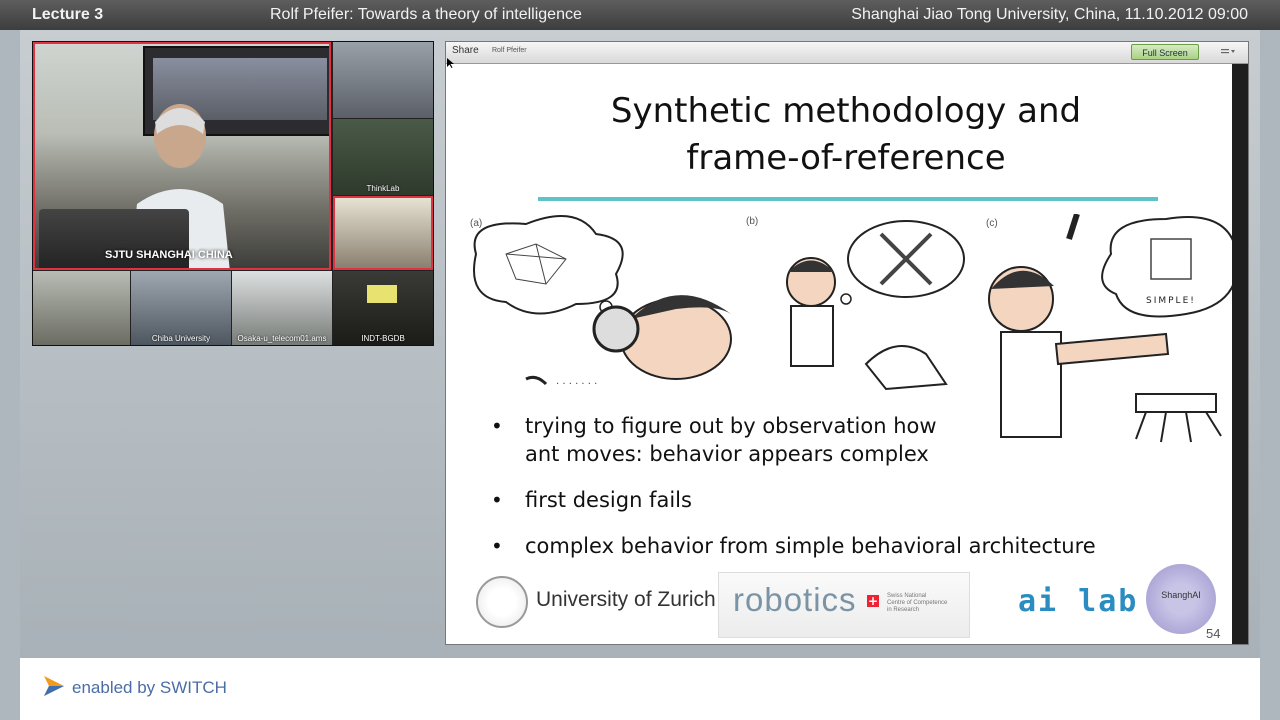 Image resolution: width=1280 pixels, height=720 pixels. What do you see at coordinates (149, 687) in the screenshot?
I see `switch-brand-text: enabled by SWITCH` at bounding box center [149, 687].